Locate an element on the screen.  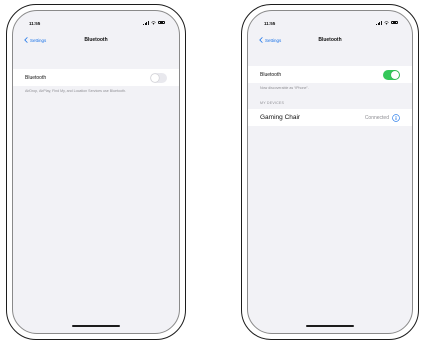
device-status-group: Connected is located at coordinates (382, 117).